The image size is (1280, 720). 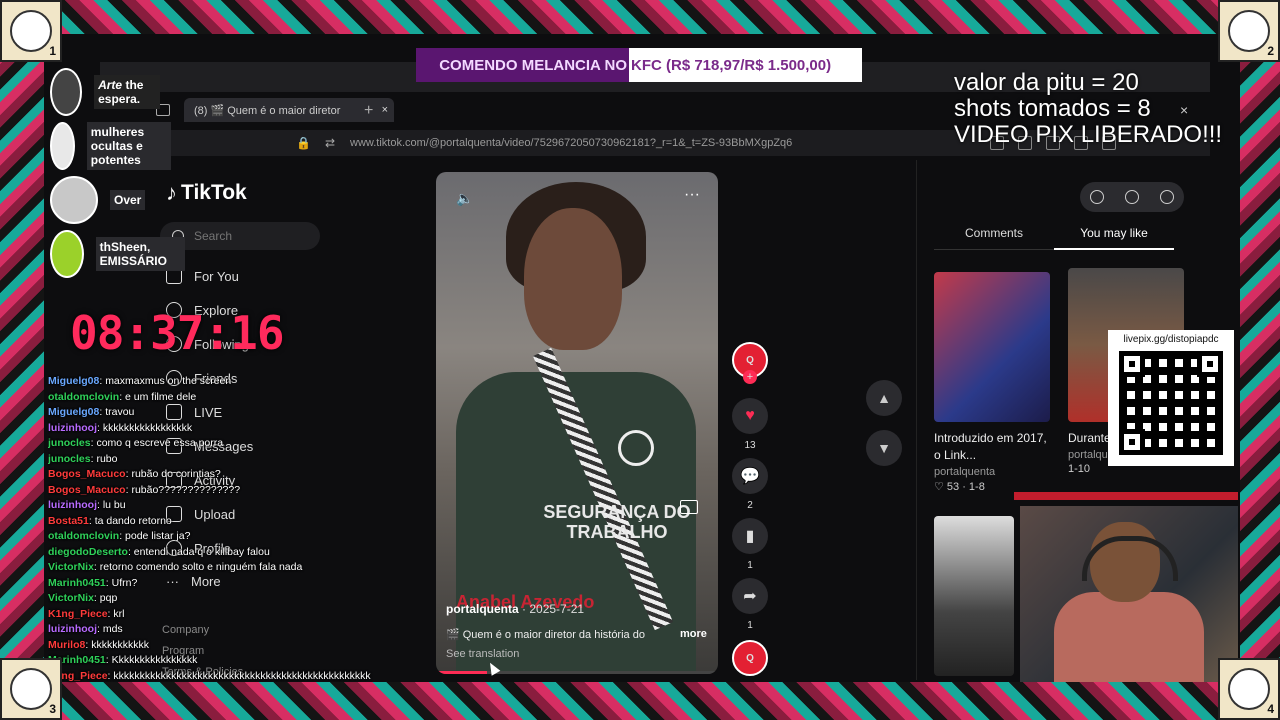 I want to click on qr-code-panel: livepix.gg/distopiapdc, so click(x=1171, y=398).